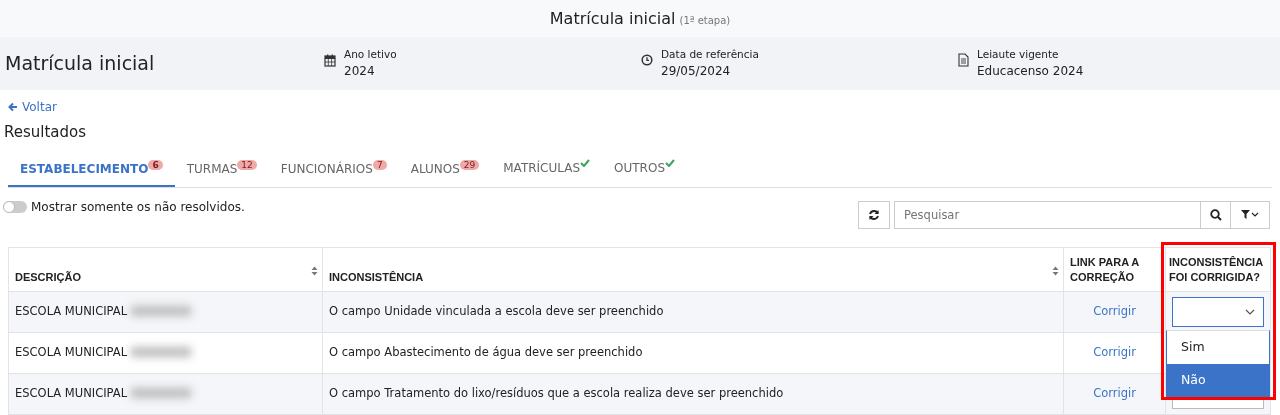 The height and width of the screenshot is (415, 1280). Describe the element at coordinates (48, 277) in the screenshot. I see `column-header: DESCRIÇÃO` at that location.